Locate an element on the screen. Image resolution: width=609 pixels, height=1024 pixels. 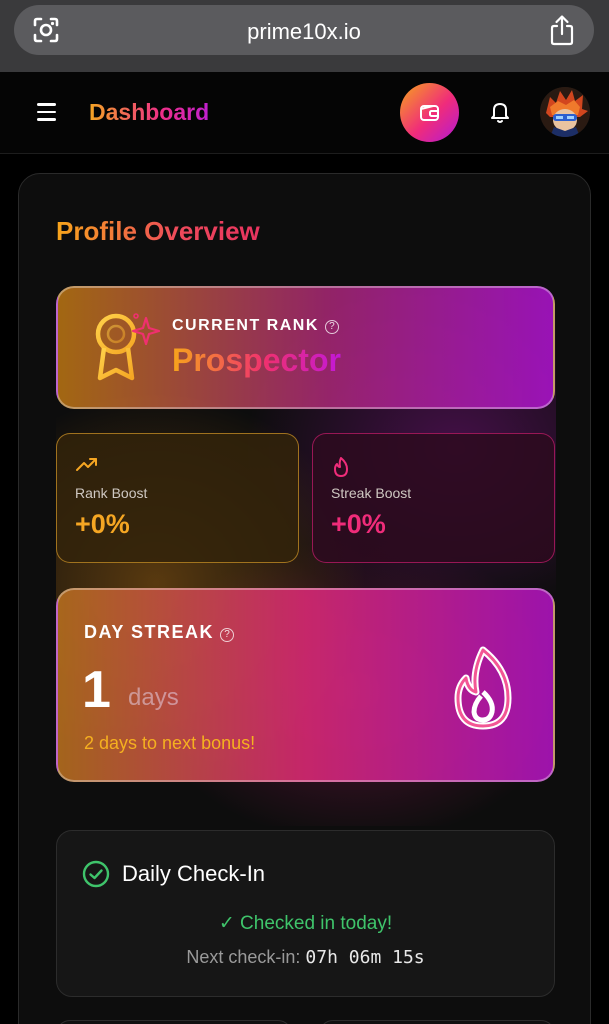
next-checkin-row: Next check-in: 07h 06m 15s is located at coordinates (305, 957).